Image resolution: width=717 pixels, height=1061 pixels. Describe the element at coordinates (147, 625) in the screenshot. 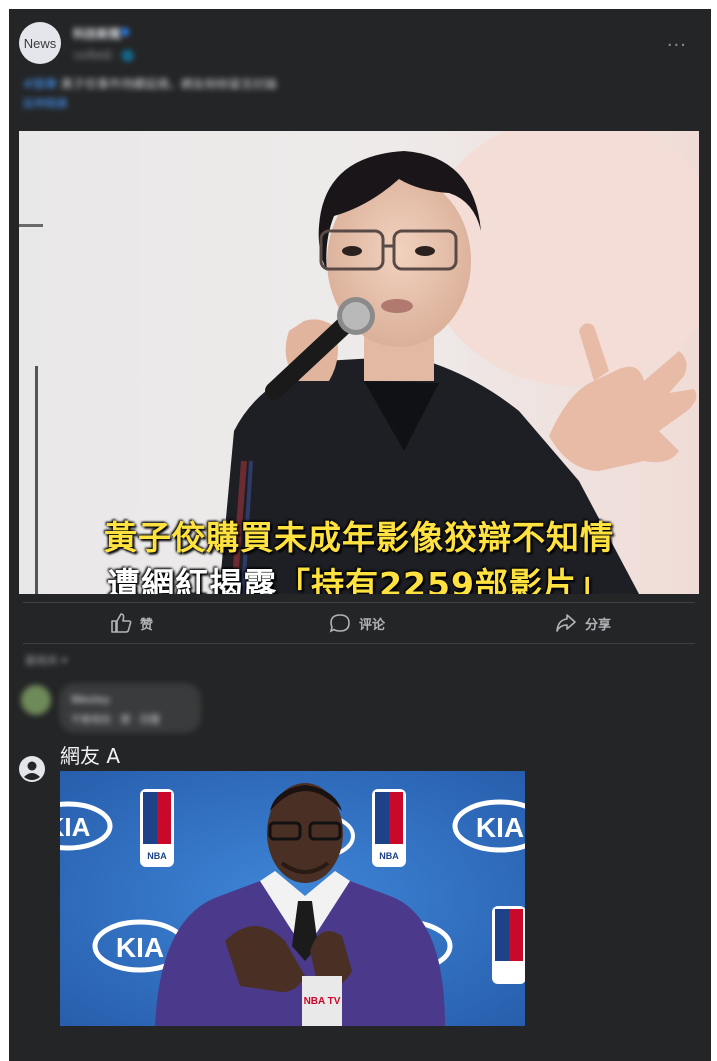

I see `like-label: 赞` at that location.